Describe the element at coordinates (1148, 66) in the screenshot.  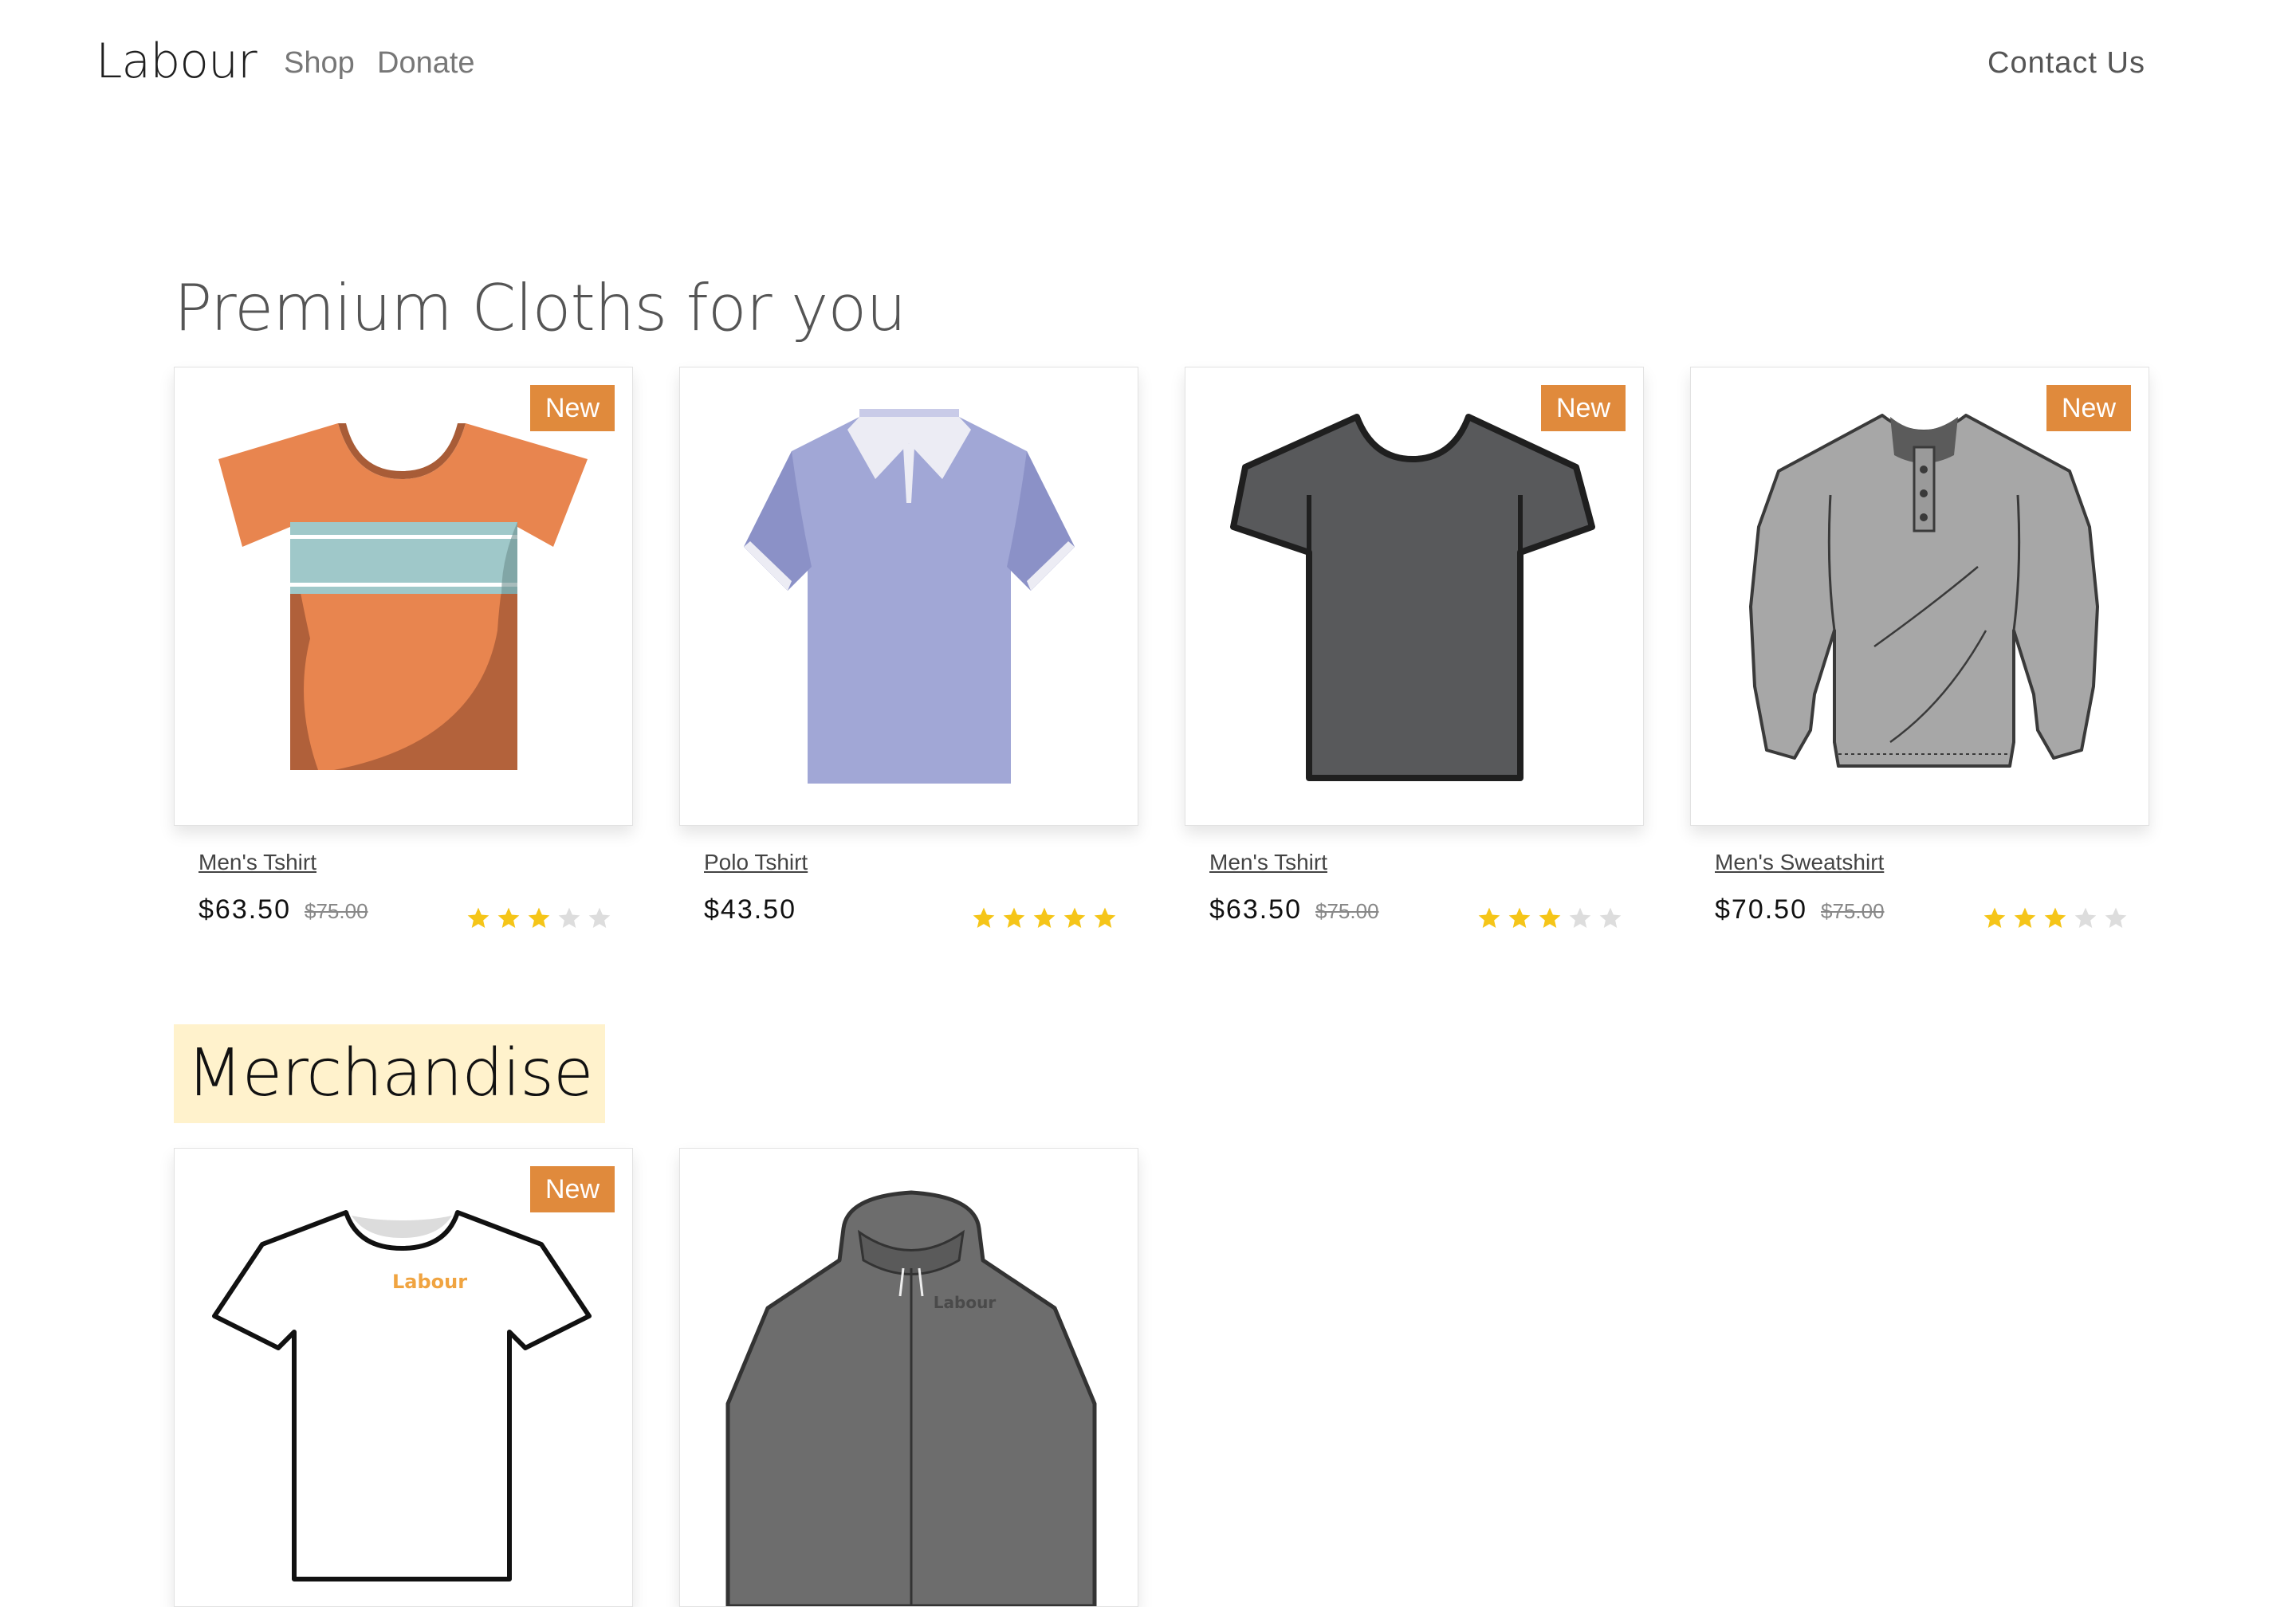
I see `top-nav: Labour Shop Donate Contact Us` at that location.